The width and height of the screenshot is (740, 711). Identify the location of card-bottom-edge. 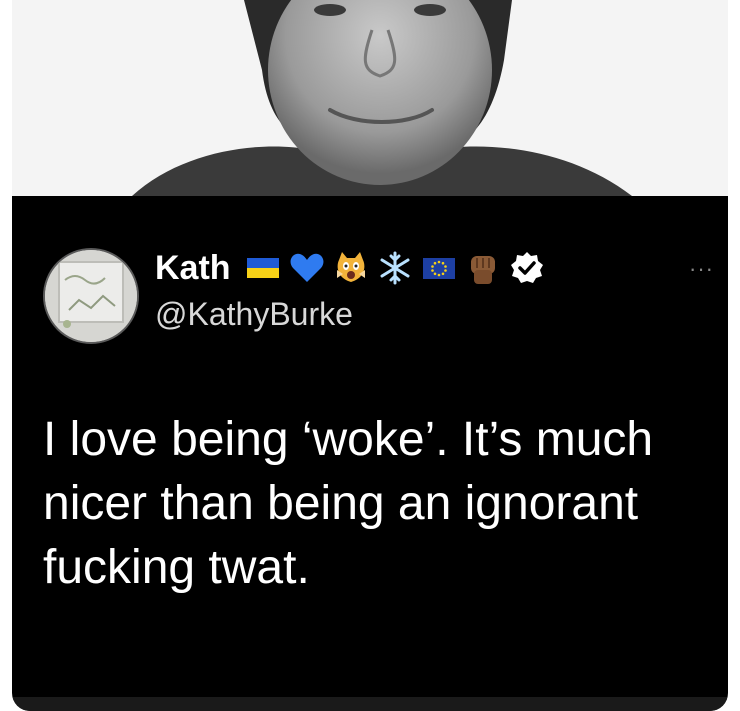
(370, 704).